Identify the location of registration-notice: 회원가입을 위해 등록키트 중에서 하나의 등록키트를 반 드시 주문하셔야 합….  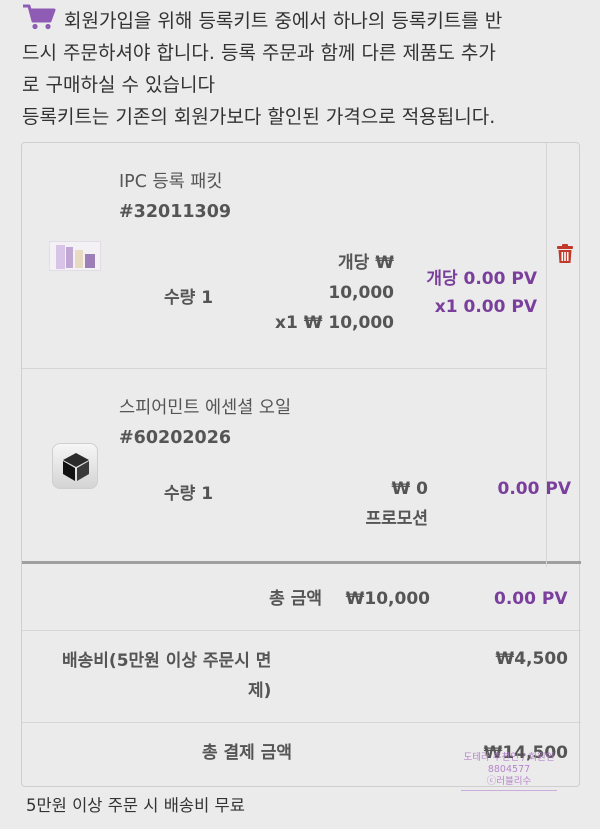
(304, 68).